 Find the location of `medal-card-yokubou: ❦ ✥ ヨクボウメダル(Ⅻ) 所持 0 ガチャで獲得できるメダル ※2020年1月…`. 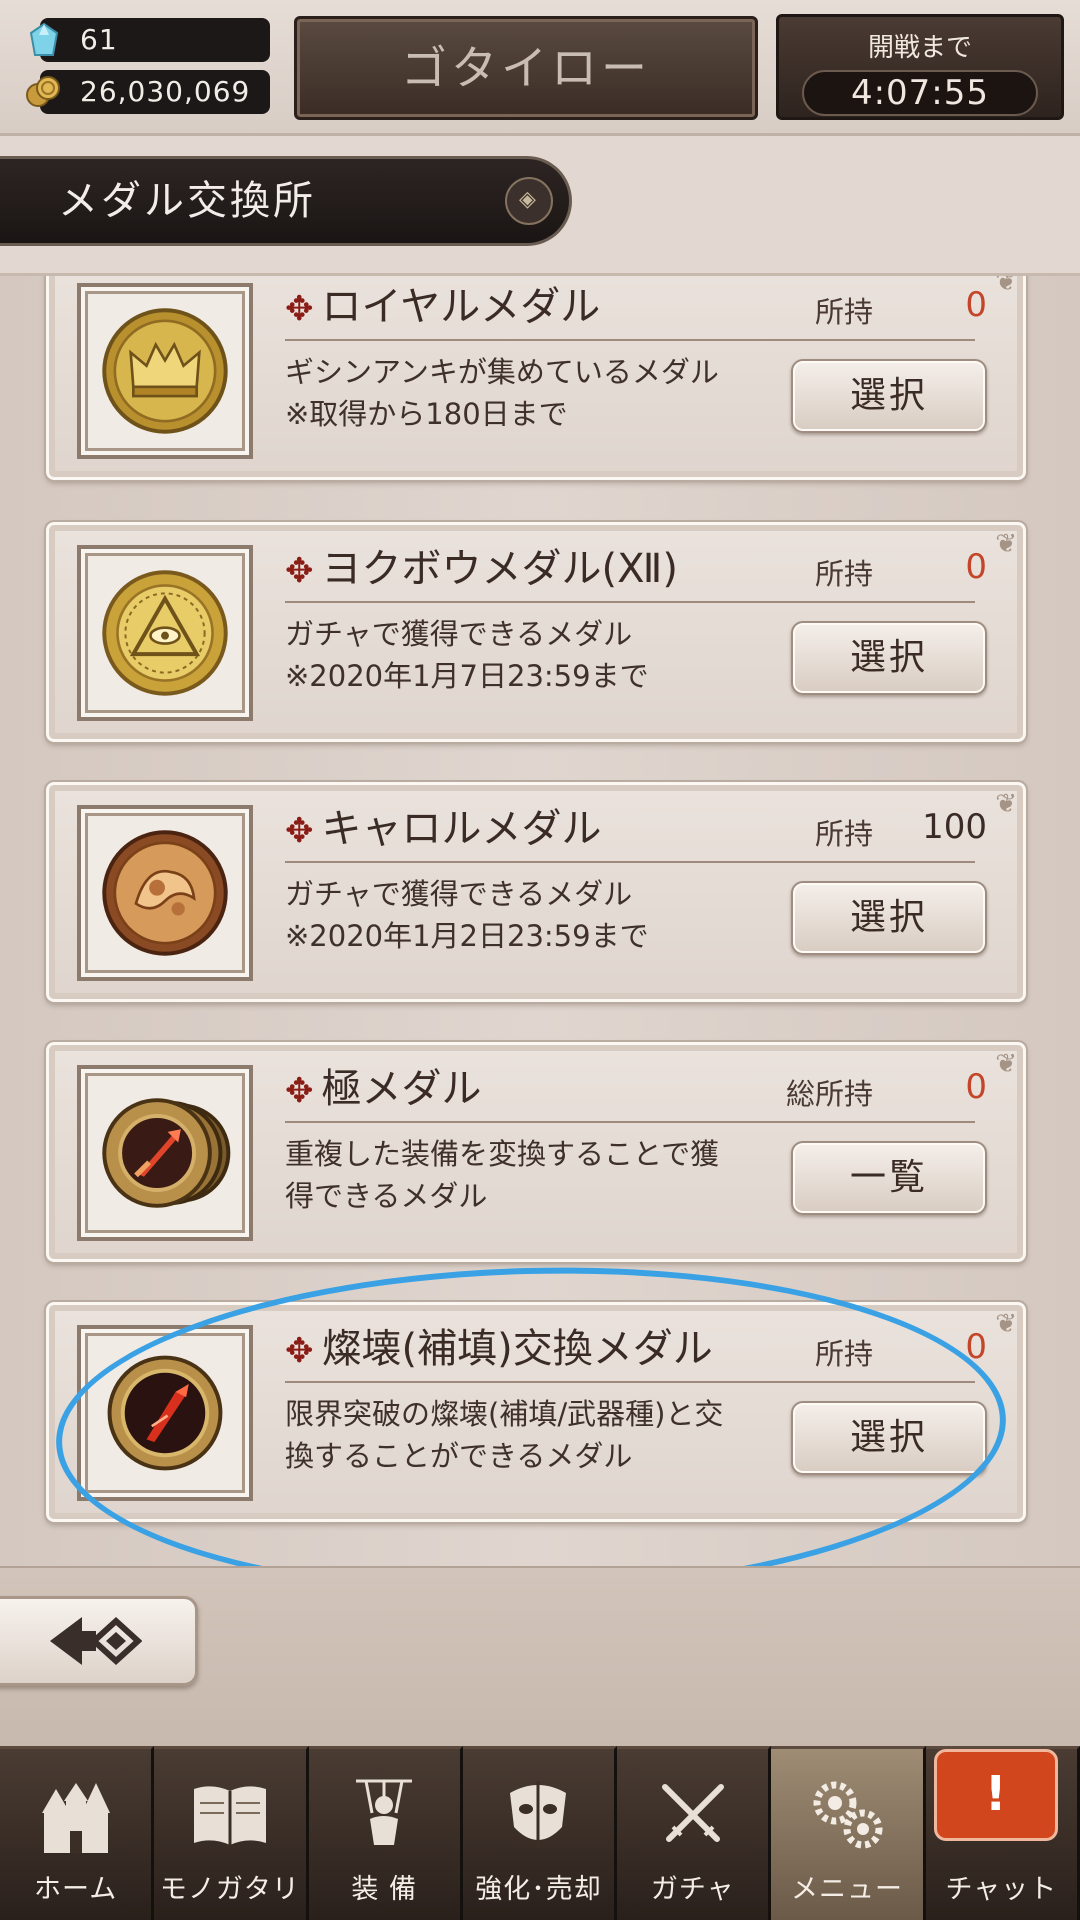

medal-card-yokubou: ❦ ✥ ヨクボウメダル(Ⅻ) 所持 0 ガチャで獲得できるメダル ※2020年1月… is located at coordinates (536, 632).